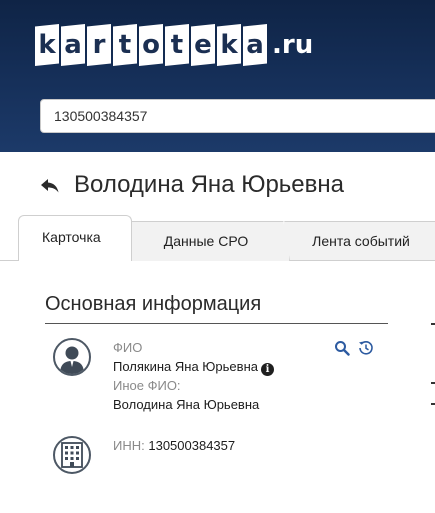 Image resolution: width=435 pixels, height=513 pixels. Describe the element at coordinates (237, 116) in the screenshot. I see `search-input: 130500384357` at that location.